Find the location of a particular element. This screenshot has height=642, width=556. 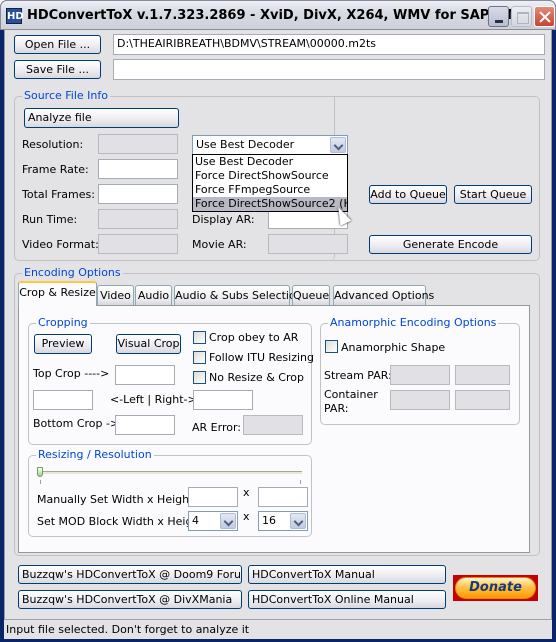

decoder-option: Force DirectShowSource is located at coordinates (270, 176).